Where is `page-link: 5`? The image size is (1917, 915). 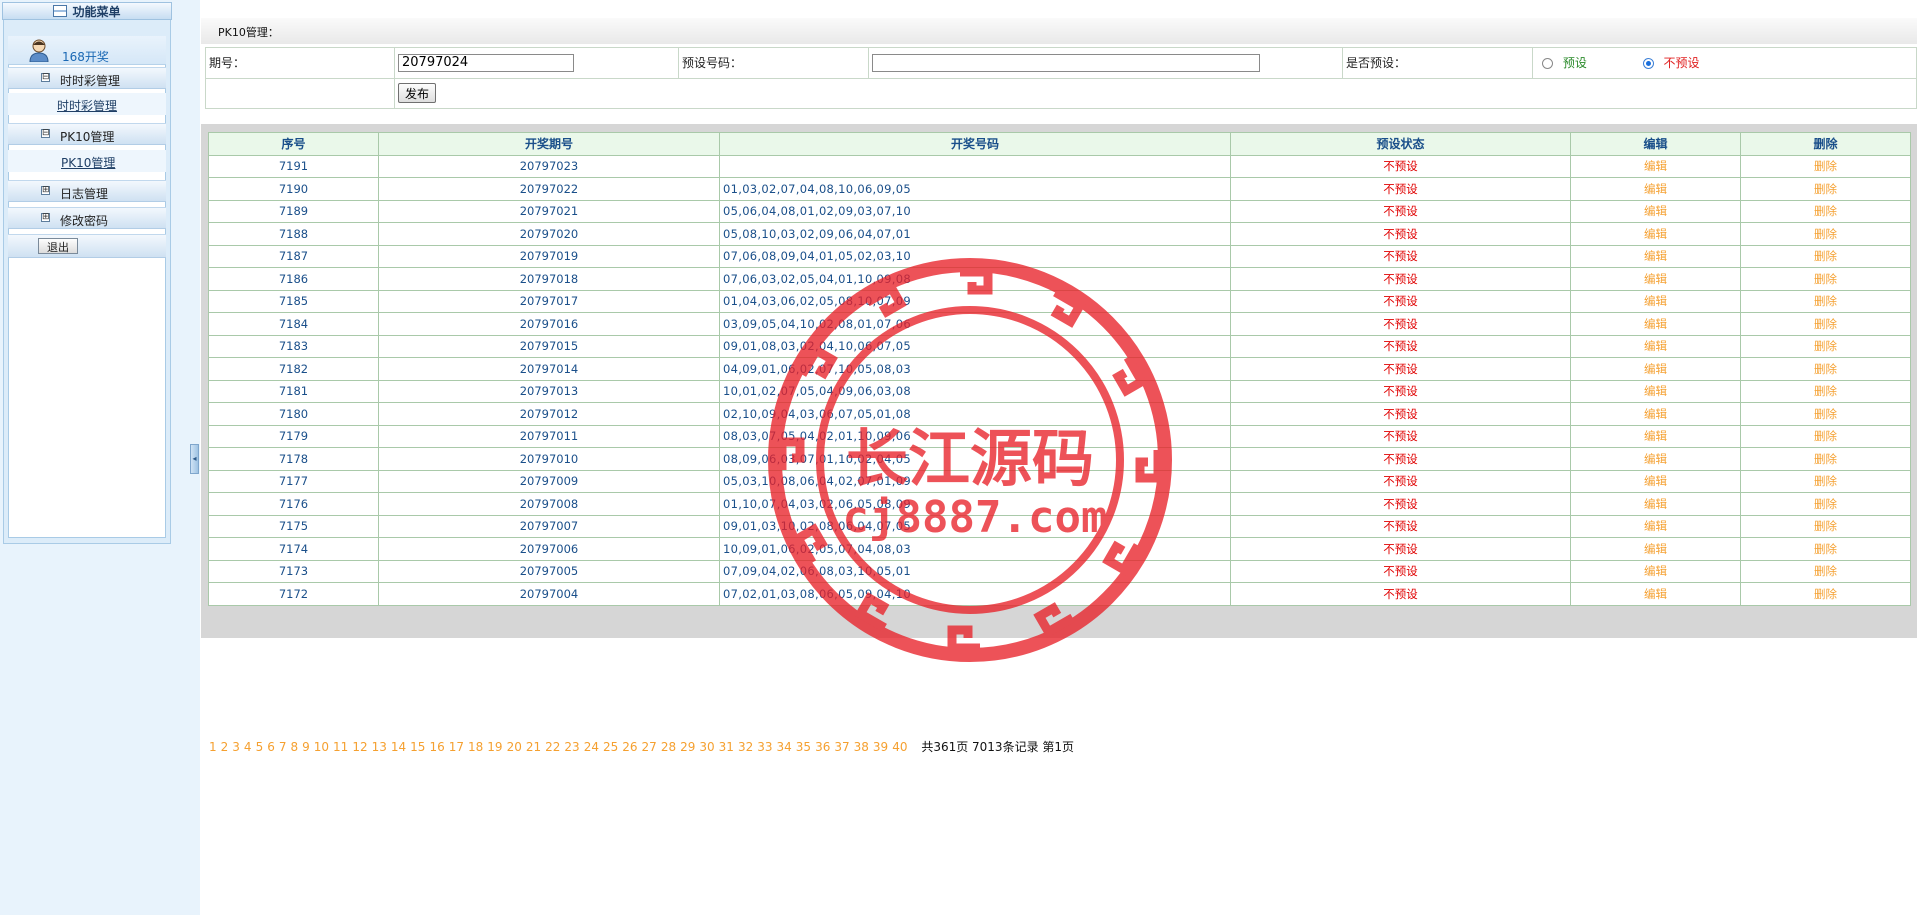
page-link: 5 is located at coordinates (260, 747).